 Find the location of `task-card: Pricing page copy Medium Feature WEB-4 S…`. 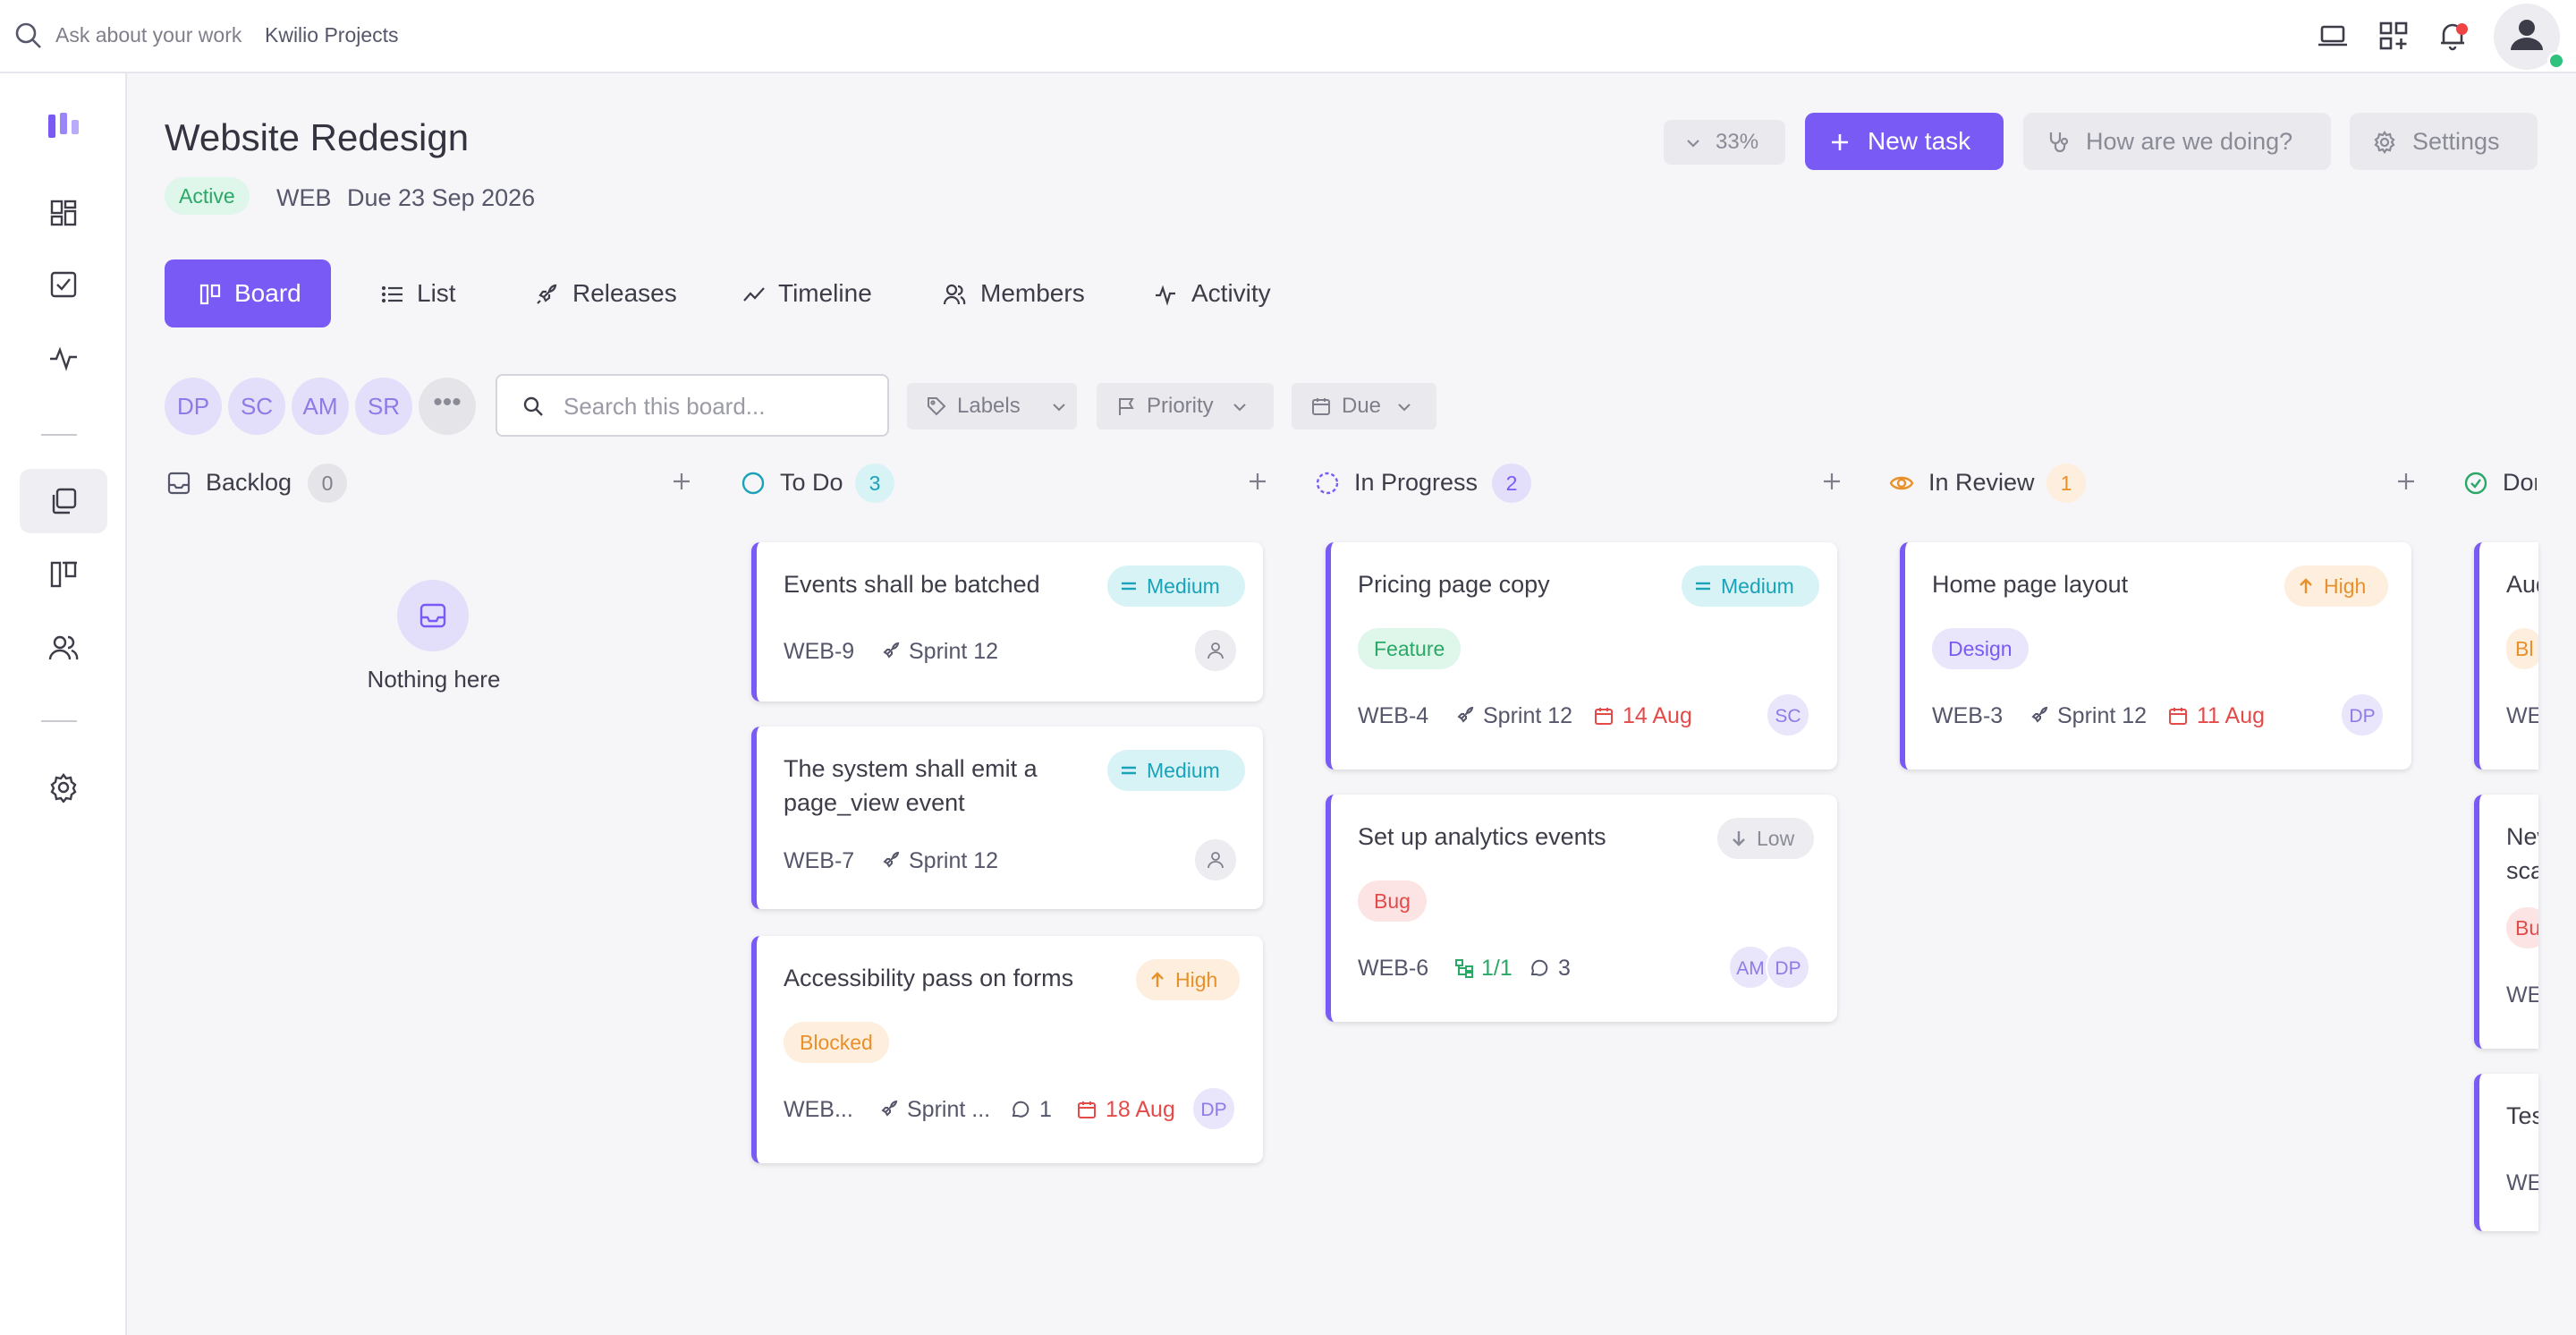

task-card: Pricing page copy Medium Feature WEB-4 S… is located at coordinates (1581, 656).